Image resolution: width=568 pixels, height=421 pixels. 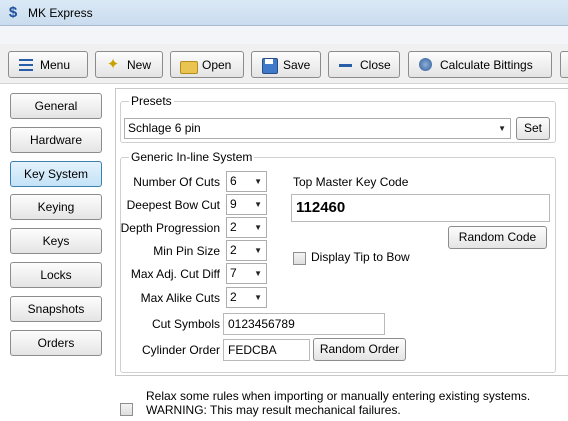 I want to click on sidebar-item-snapshots: Snapshots, so click(x=56, y=309).